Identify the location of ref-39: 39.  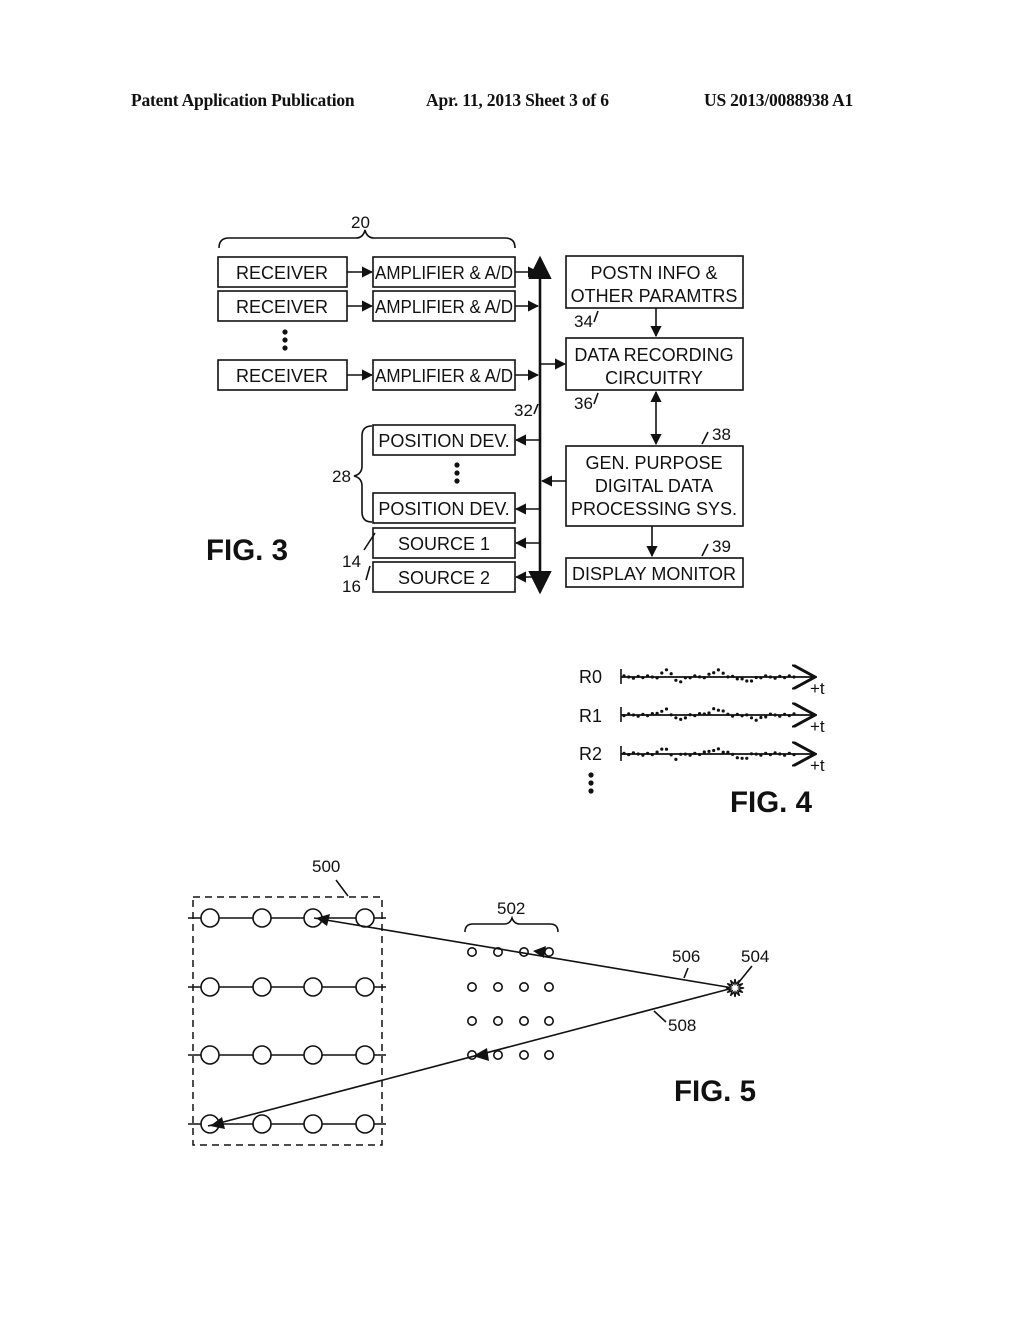
(721, 546).